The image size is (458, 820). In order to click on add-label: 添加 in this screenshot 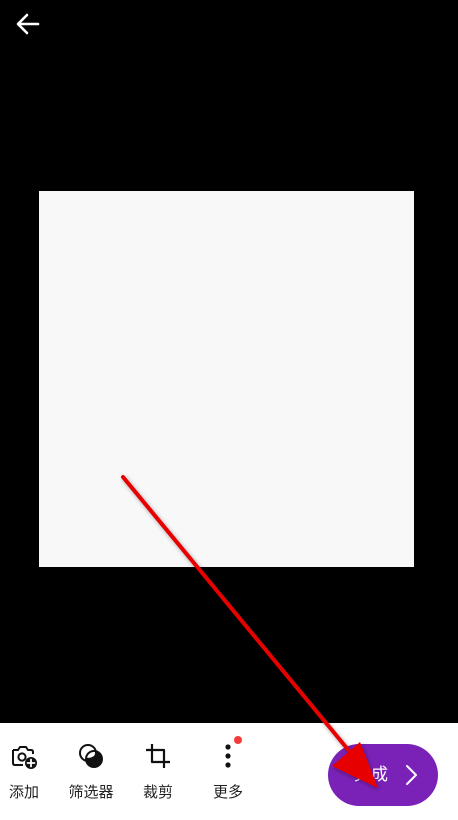, I will do `click(23, 792)`.